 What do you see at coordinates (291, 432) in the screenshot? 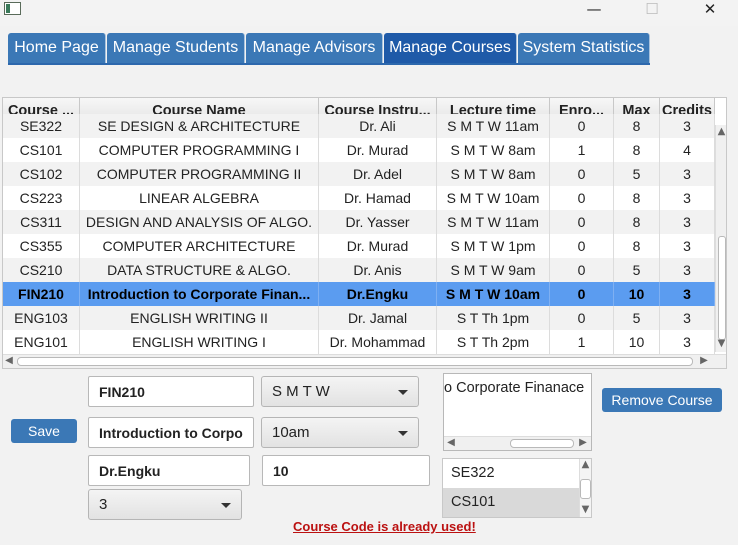
I see `time-combo-value: 10am` at bounding box center [291, 432].